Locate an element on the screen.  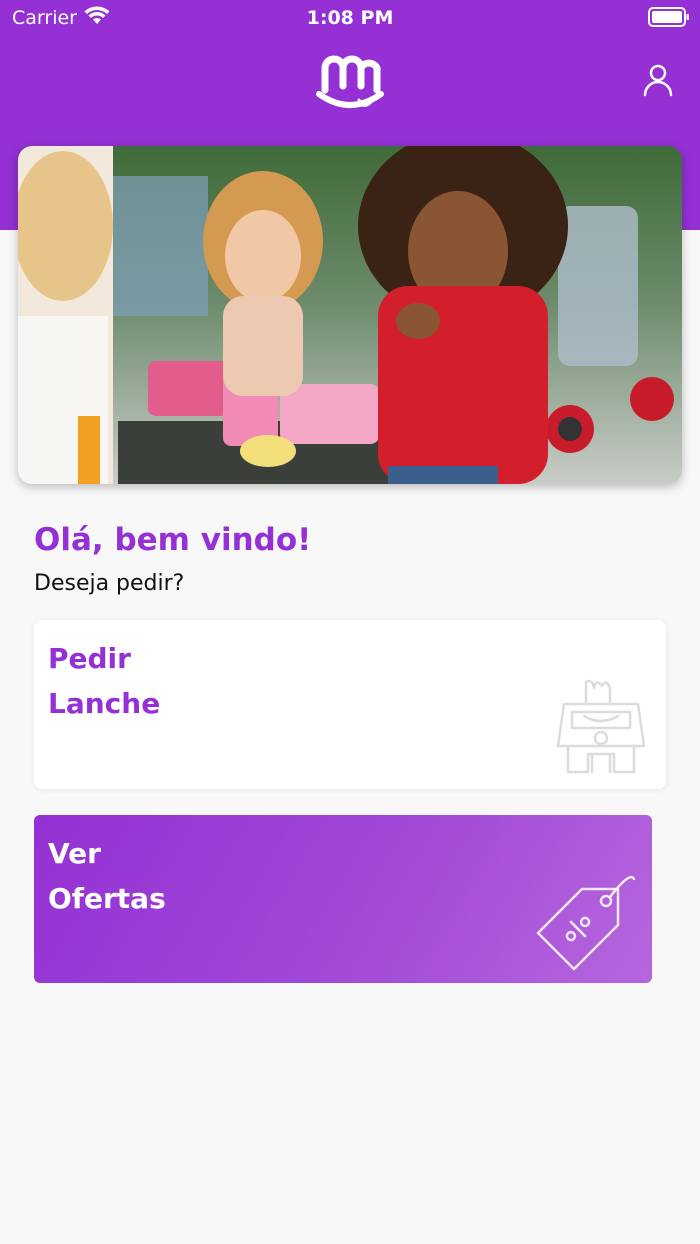
user-icon is located at coordinates (658, 80).